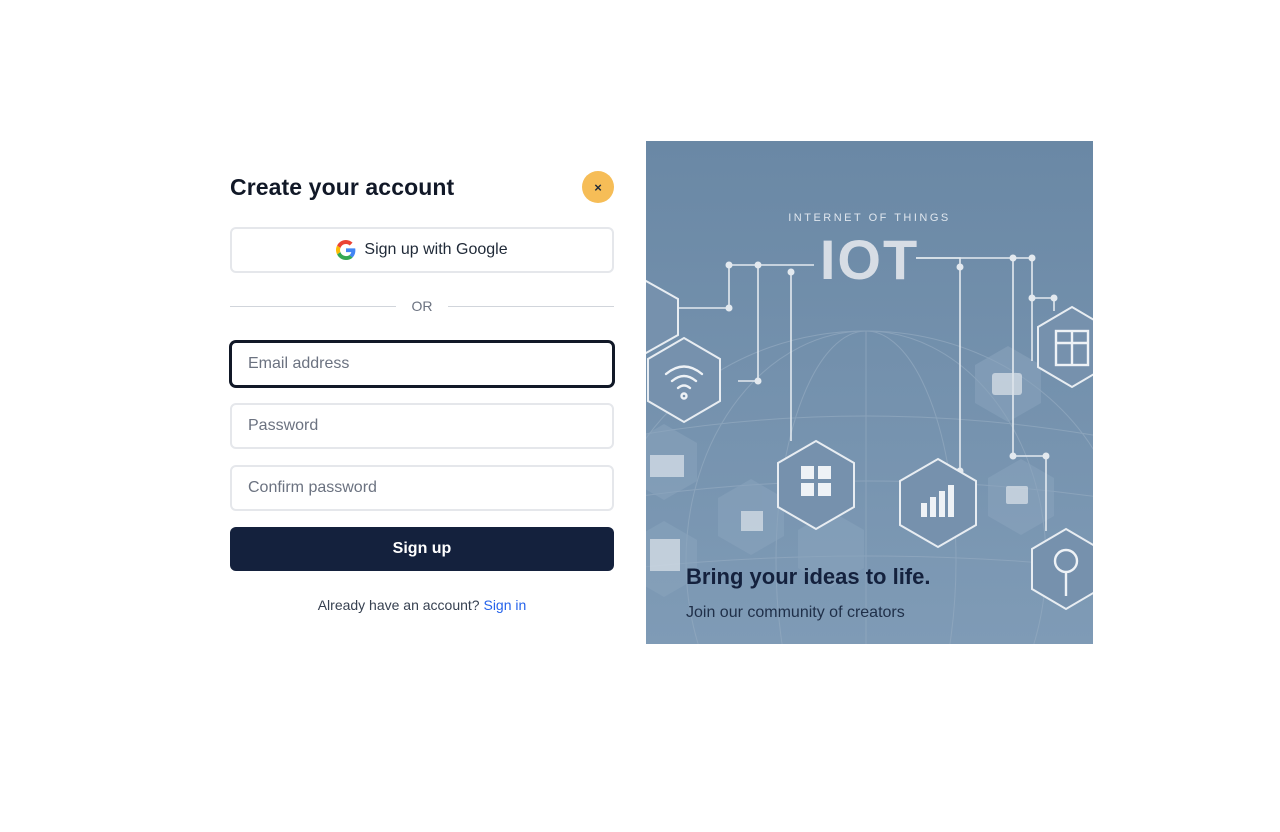 Image resolution: width=1280 pixels, height=832 pixels. Describe the element at coordinates (422, 549) in the screenshot. I see `signup-button: Sign up` at that location.